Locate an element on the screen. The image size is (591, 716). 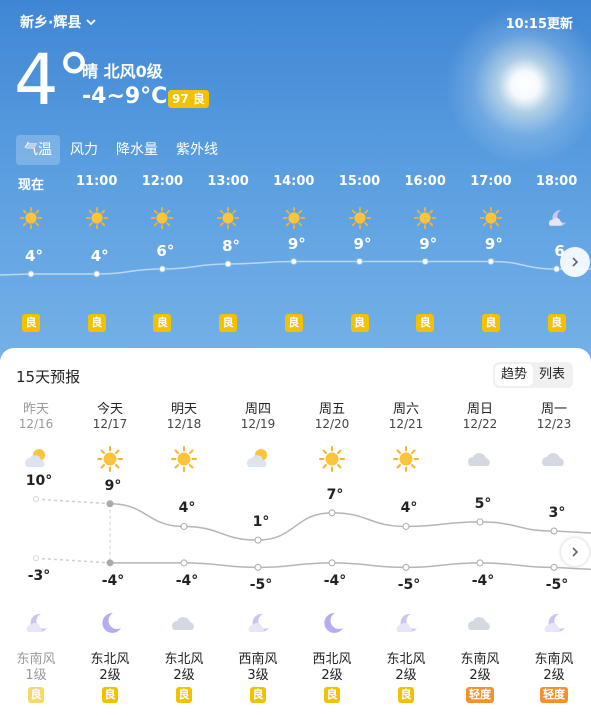
day-date-label: 12/18 is located at coordinates (184, 424).